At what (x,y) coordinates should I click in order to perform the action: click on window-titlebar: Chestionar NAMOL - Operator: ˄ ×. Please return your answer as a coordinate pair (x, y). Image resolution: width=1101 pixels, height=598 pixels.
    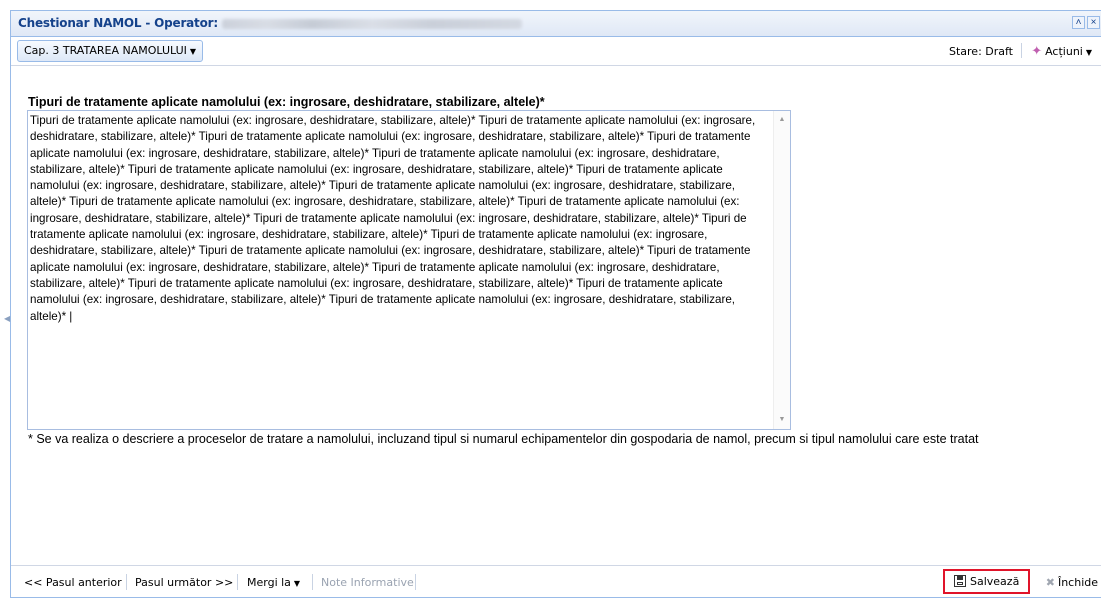
    Looking at the image, I should click on (556, 24).